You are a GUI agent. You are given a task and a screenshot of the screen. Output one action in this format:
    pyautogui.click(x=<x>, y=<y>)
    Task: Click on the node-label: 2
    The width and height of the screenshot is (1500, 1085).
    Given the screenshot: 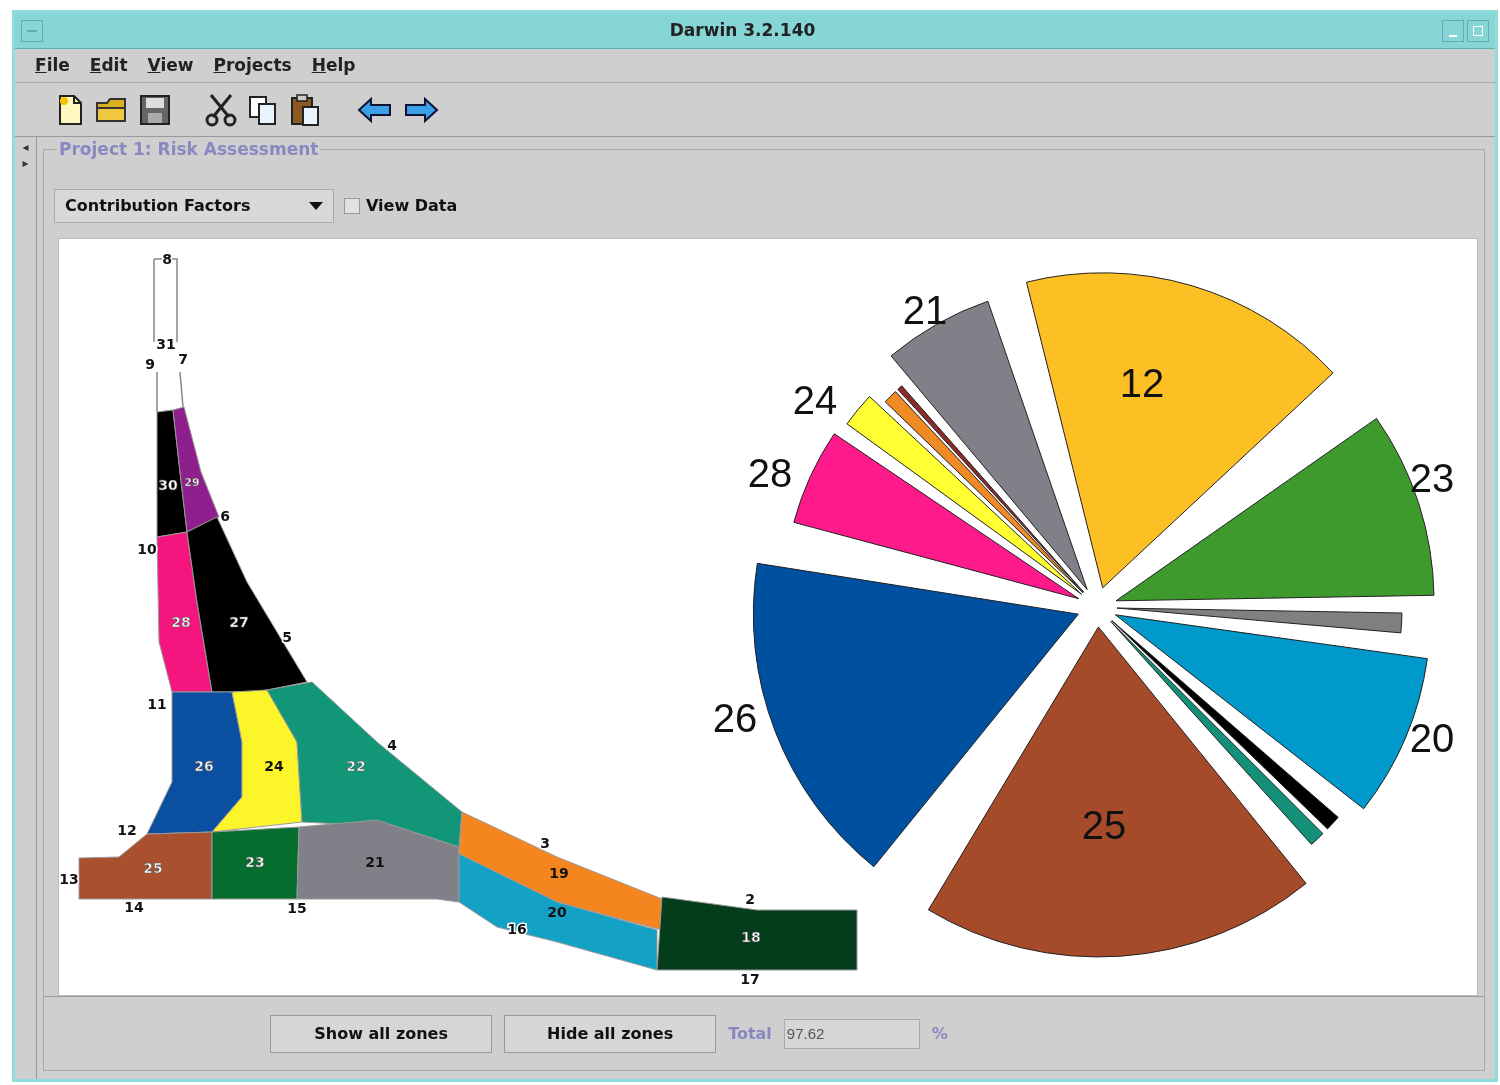 What is the action you would take?
    pyautogui.click(x=750, y=899)
    